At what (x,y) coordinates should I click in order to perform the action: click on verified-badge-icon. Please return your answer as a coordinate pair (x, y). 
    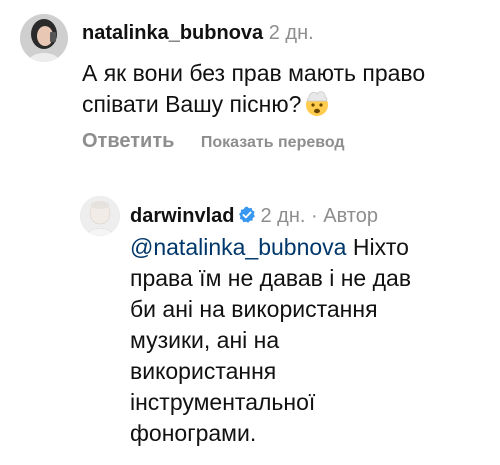
    Looking at the image, I should click on (247, 215).